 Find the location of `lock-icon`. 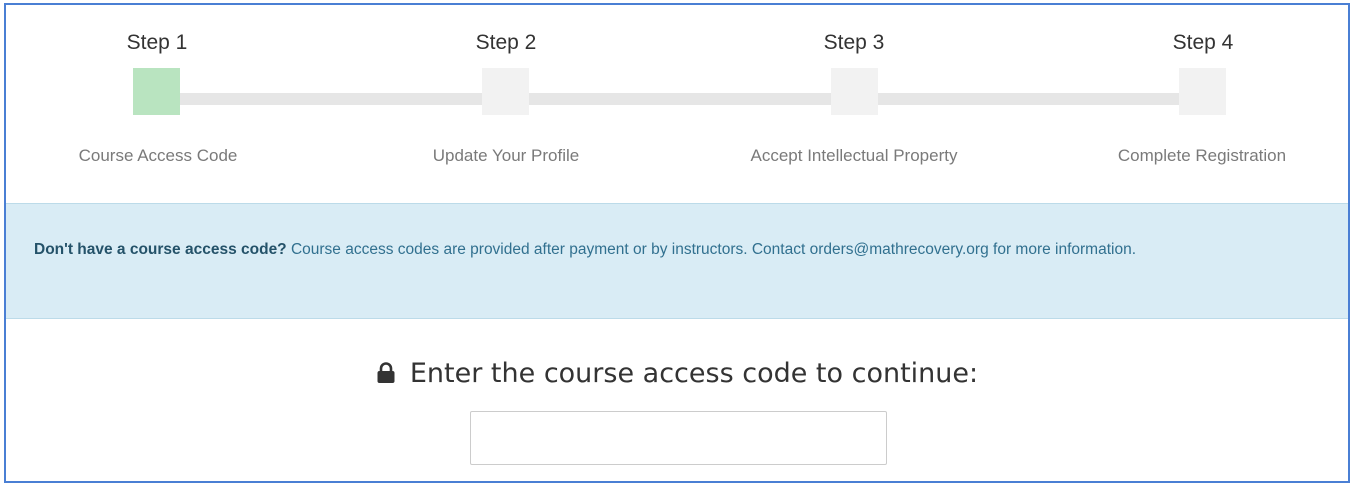

lock-icon is located at coordinates (386, 375).